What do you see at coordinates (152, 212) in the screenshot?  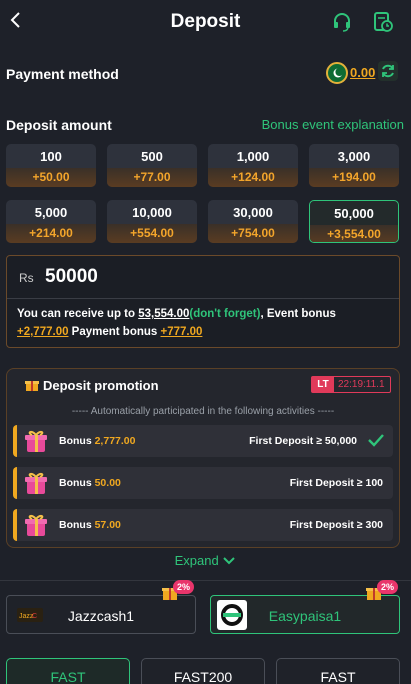 I see `amount-value: 10,000` at bounding box center [152, 212].